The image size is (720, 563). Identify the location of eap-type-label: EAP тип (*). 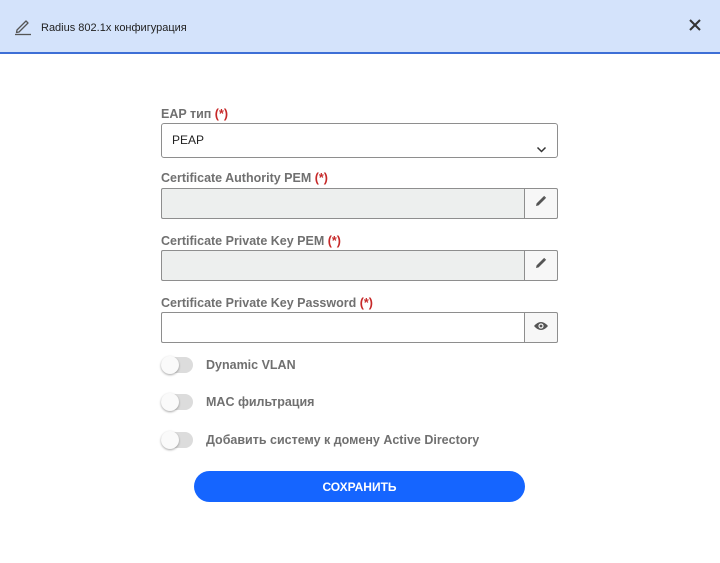
(194, 114).